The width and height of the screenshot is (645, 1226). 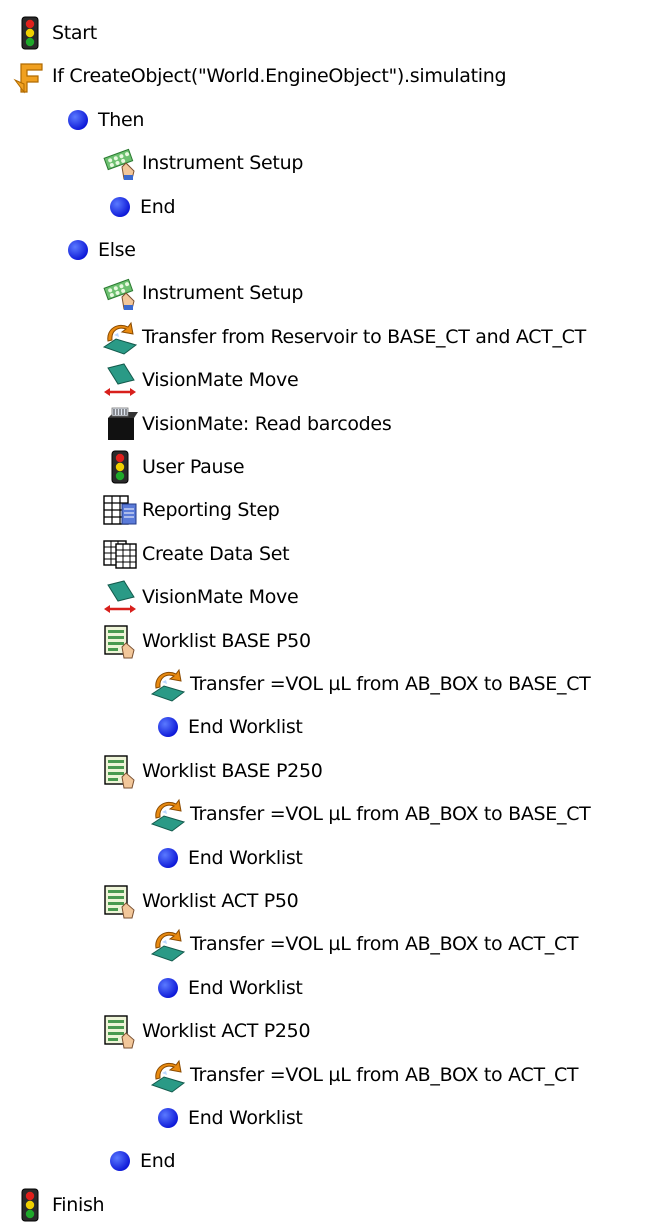 What do you see at coordinates (226, 1031) in the screenshot?
I see `tree-node-label: Worklist ACT P250` at bounding box center [226, 1031].